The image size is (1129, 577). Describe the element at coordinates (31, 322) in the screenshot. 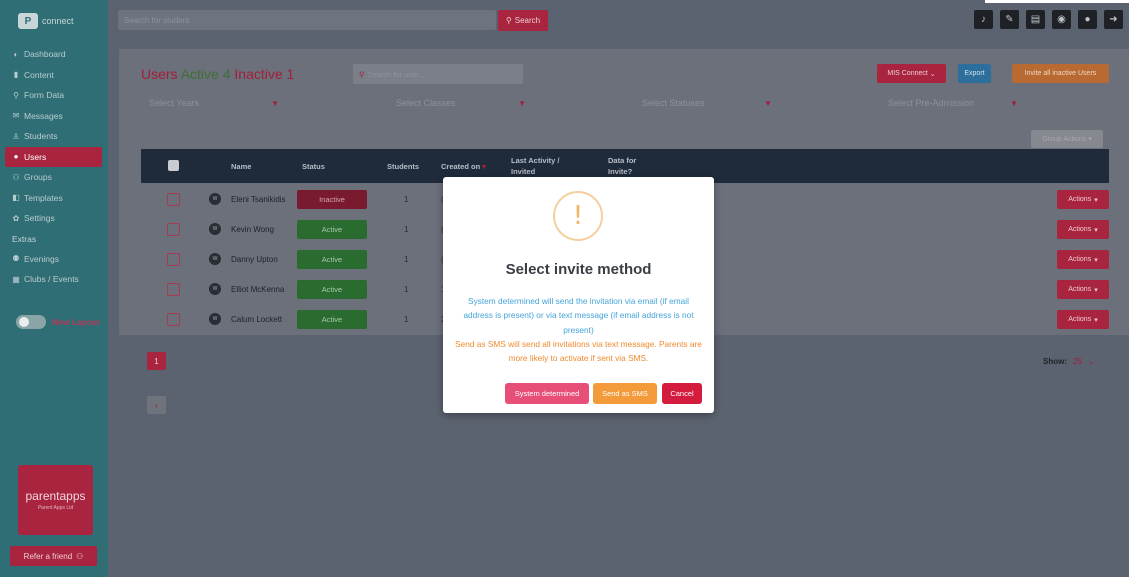

I see `new-layout-toggle` at that location.